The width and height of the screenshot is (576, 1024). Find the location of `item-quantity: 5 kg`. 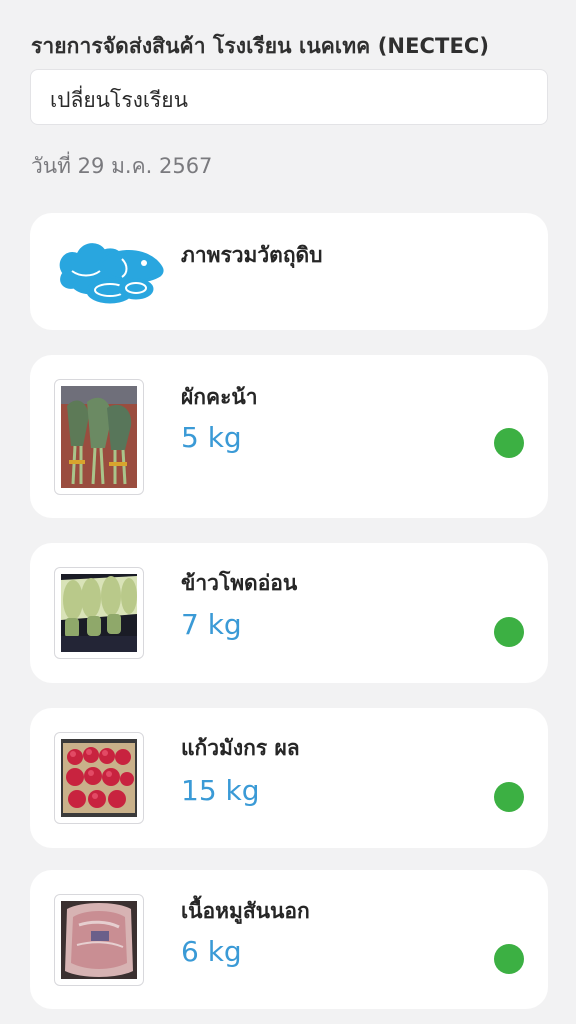

item-quantity: 5 kg is located at coordinates (211, 437).